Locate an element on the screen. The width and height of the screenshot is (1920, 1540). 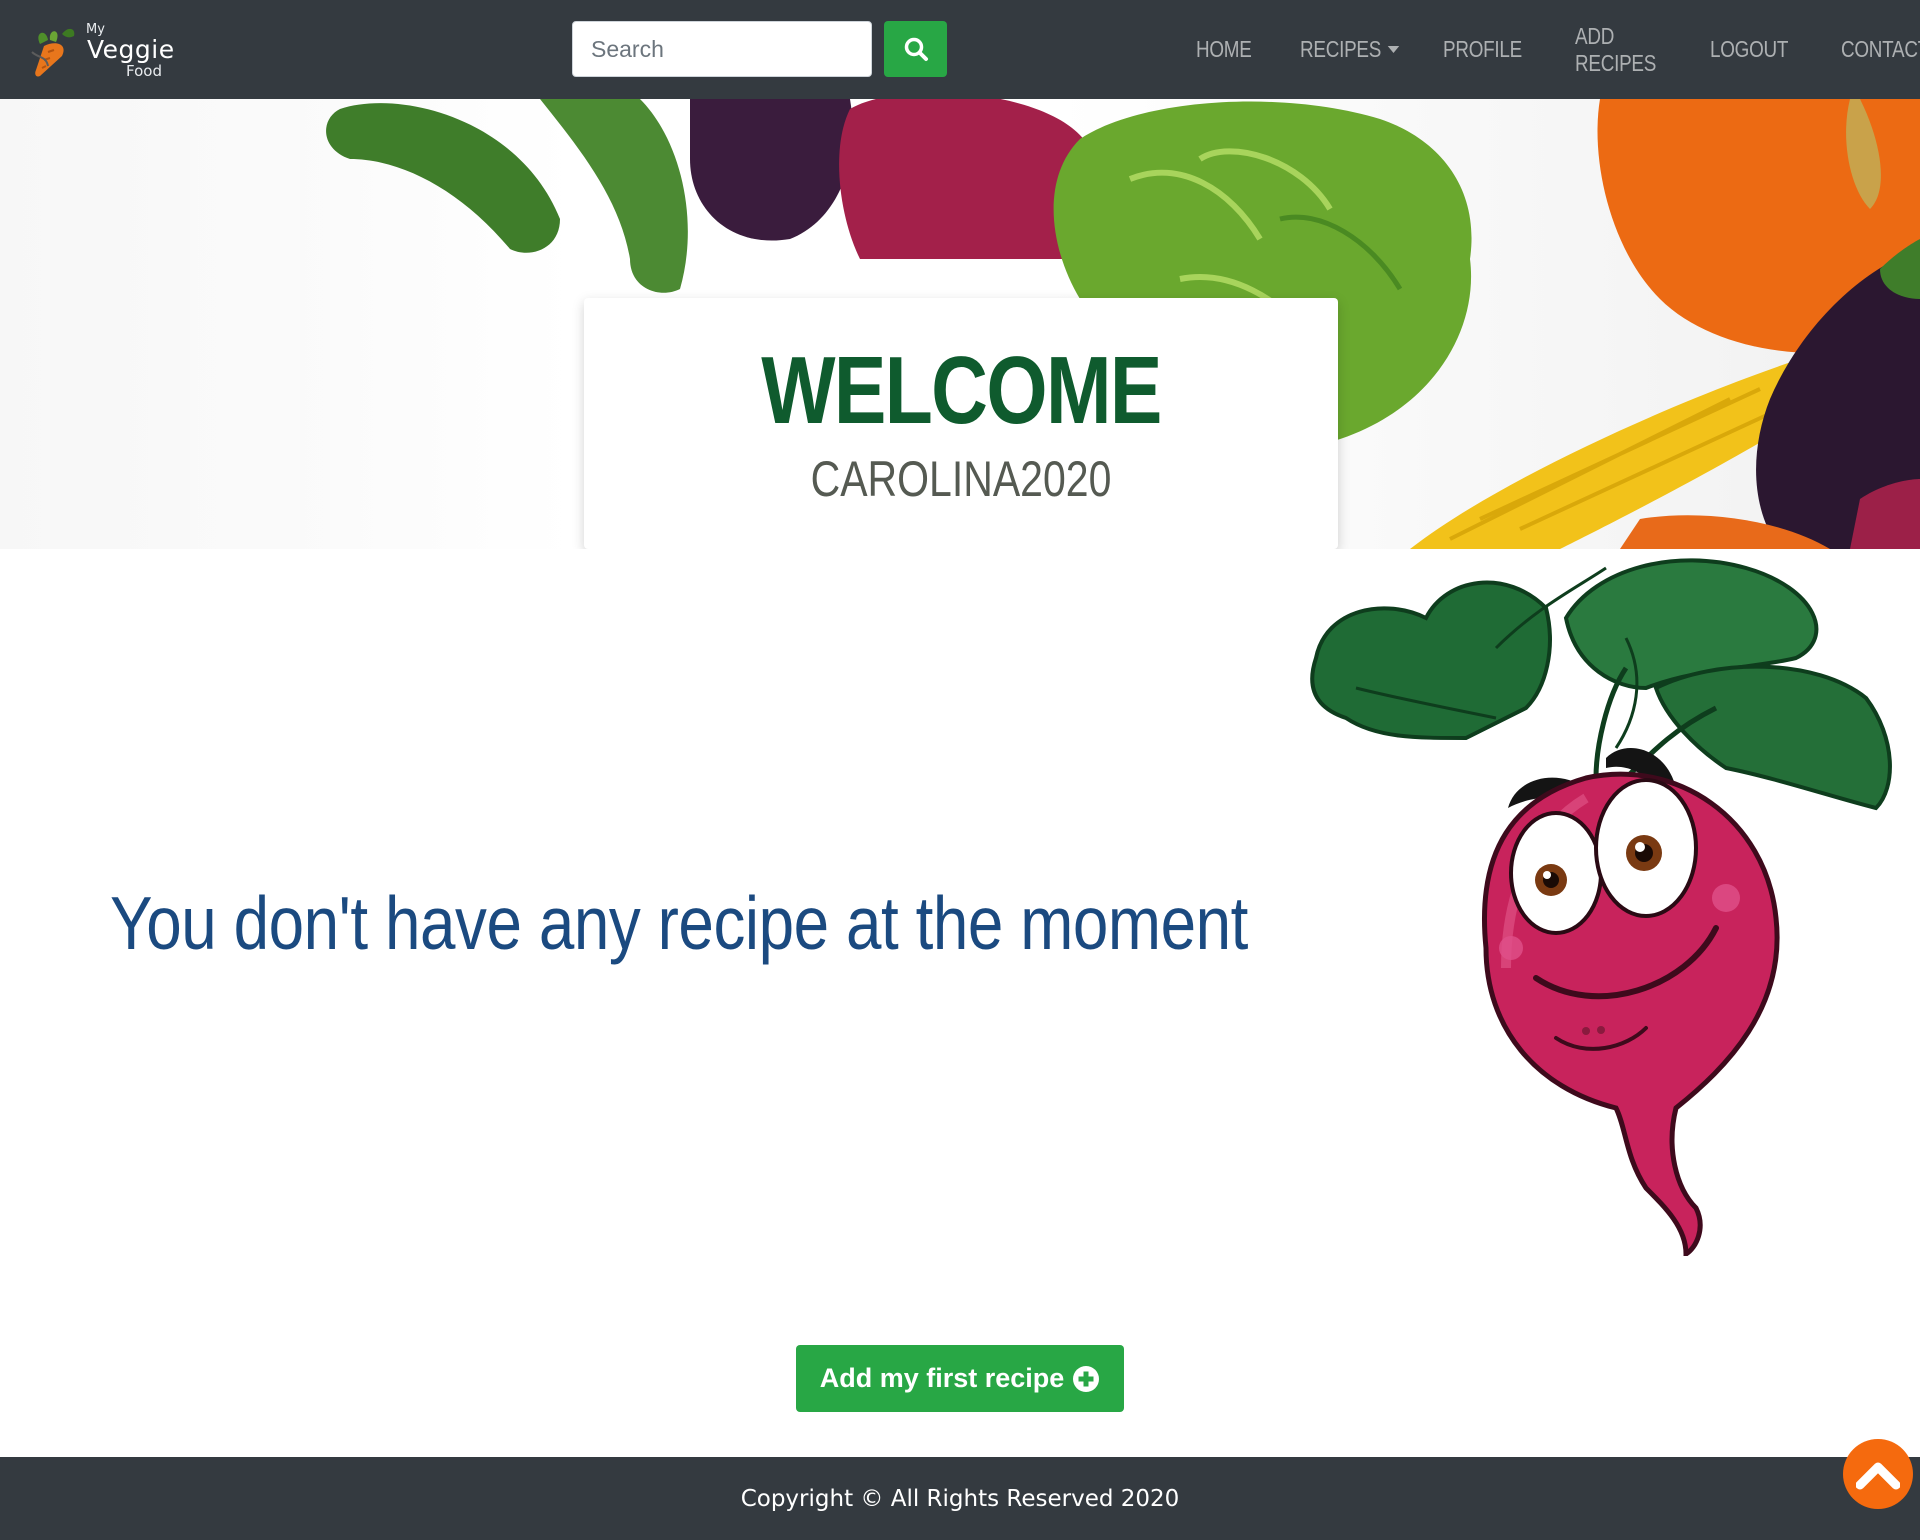
nav-contact: CONTACT is located at coordinates (1880, 49).